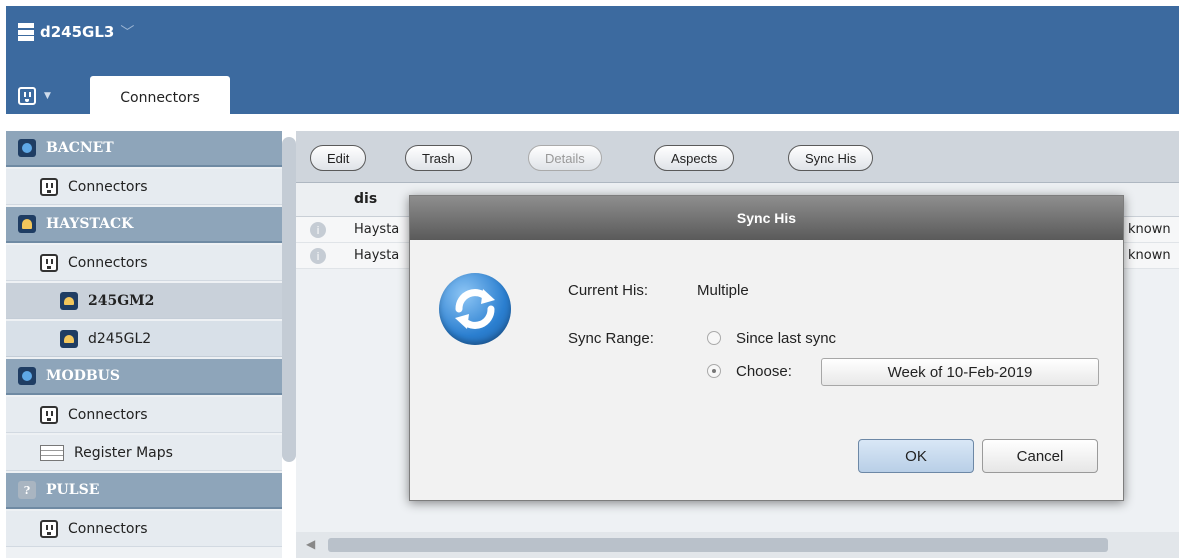  What do you see at coordinates (365, 199) in the screenshot?
I see `column-header-dis: dis` at bounding box center [365, 199].